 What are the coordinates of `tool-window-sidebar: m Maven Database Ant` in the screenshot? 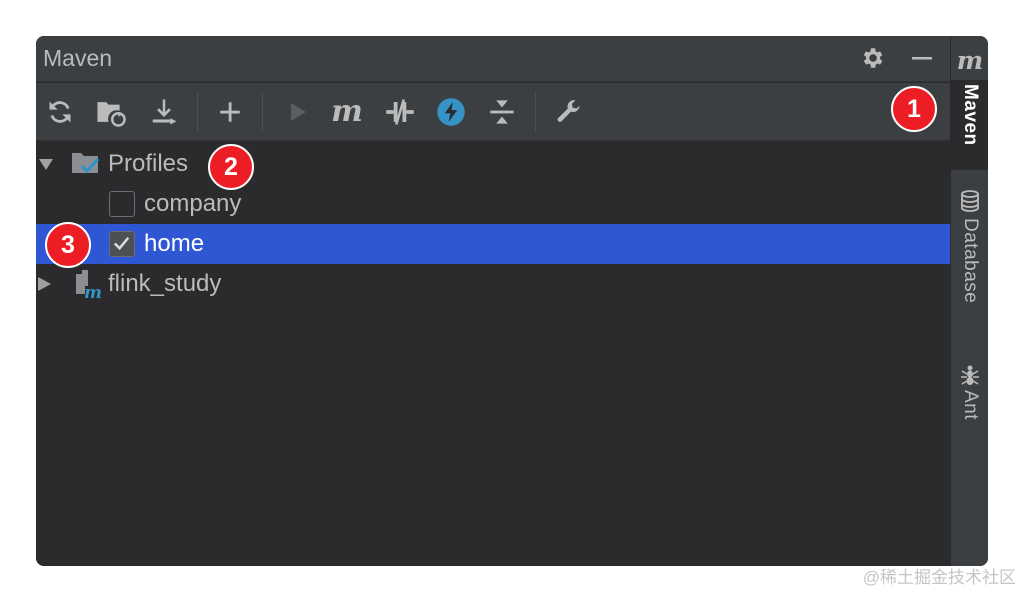 It's located at (969, 301).